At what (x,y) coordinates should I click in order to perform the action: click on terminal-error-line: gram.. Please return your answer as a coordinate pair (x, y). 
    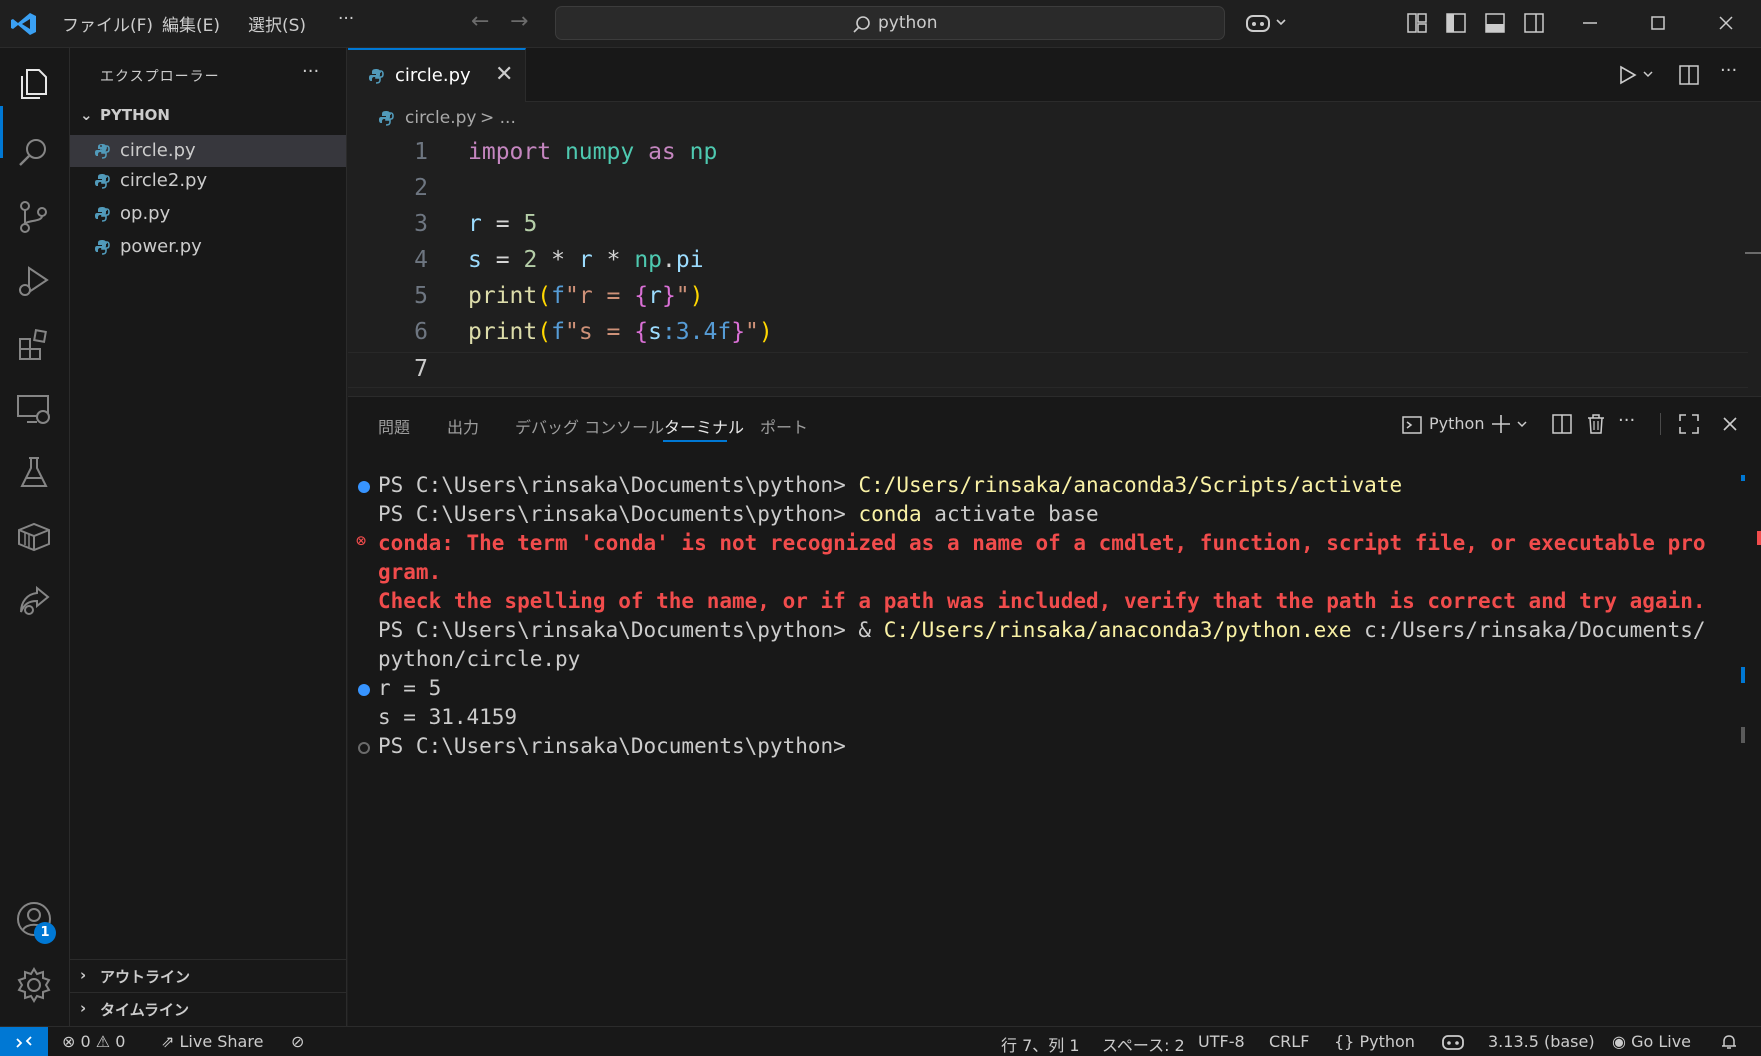
    Looking at the image, I should click on (410, 572).